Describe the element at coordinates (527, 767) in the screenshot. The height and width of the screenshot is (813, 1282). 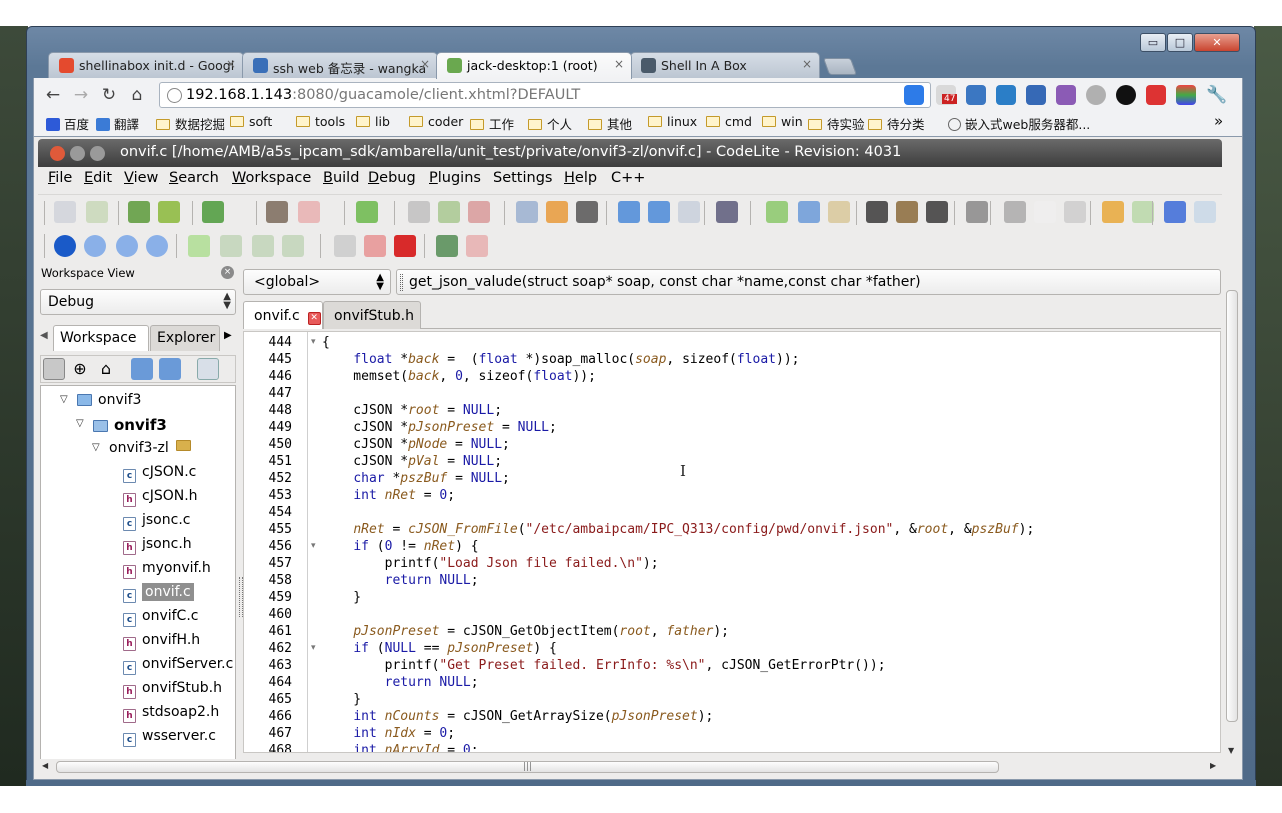
I see `horizontal-scroll-thumb: |||` at that location.